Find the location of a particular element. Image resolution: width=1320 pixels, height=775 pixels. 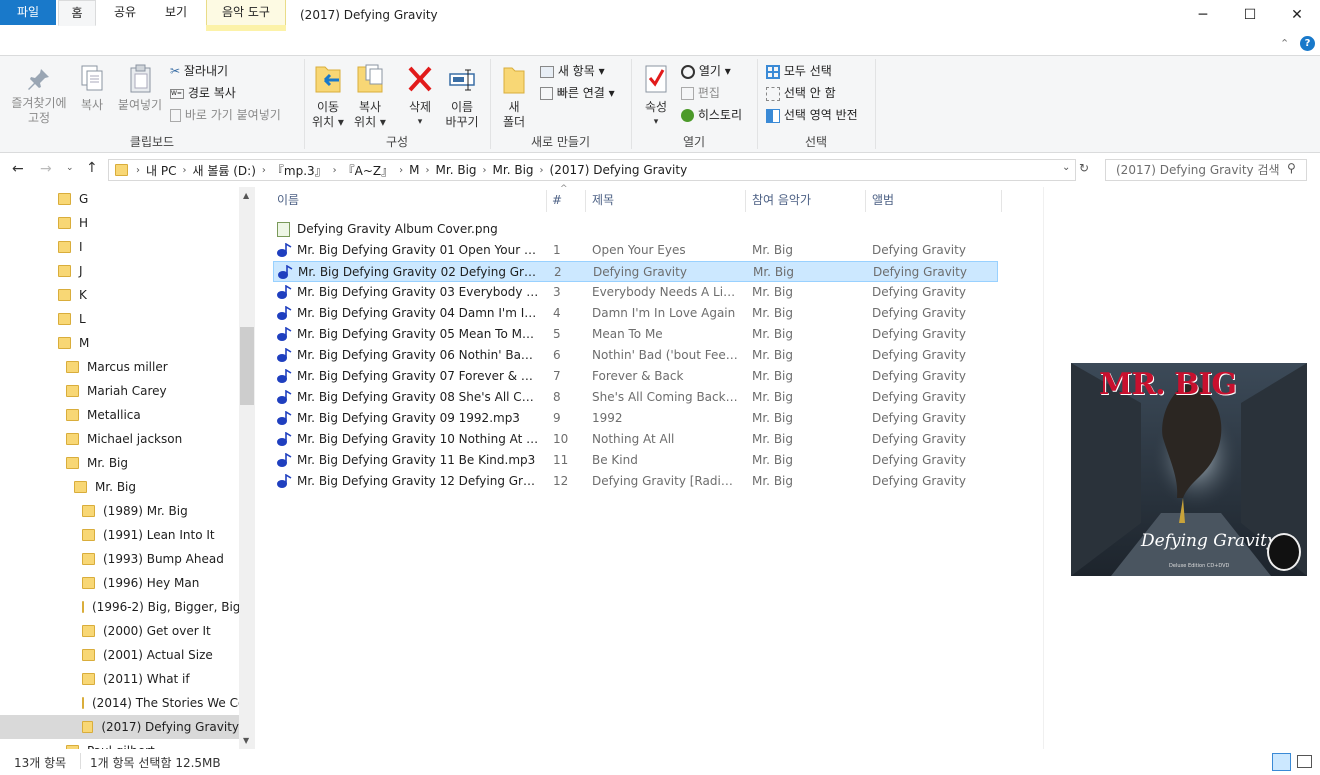

select-all-button: 모두 선택 is located at coordinates (799, 70).